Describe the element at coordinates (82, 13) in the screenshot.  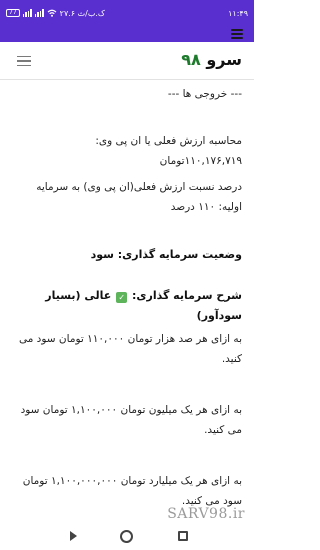
I see `network-speed: ۲۷.۶ ک.ب/ث` at that location.